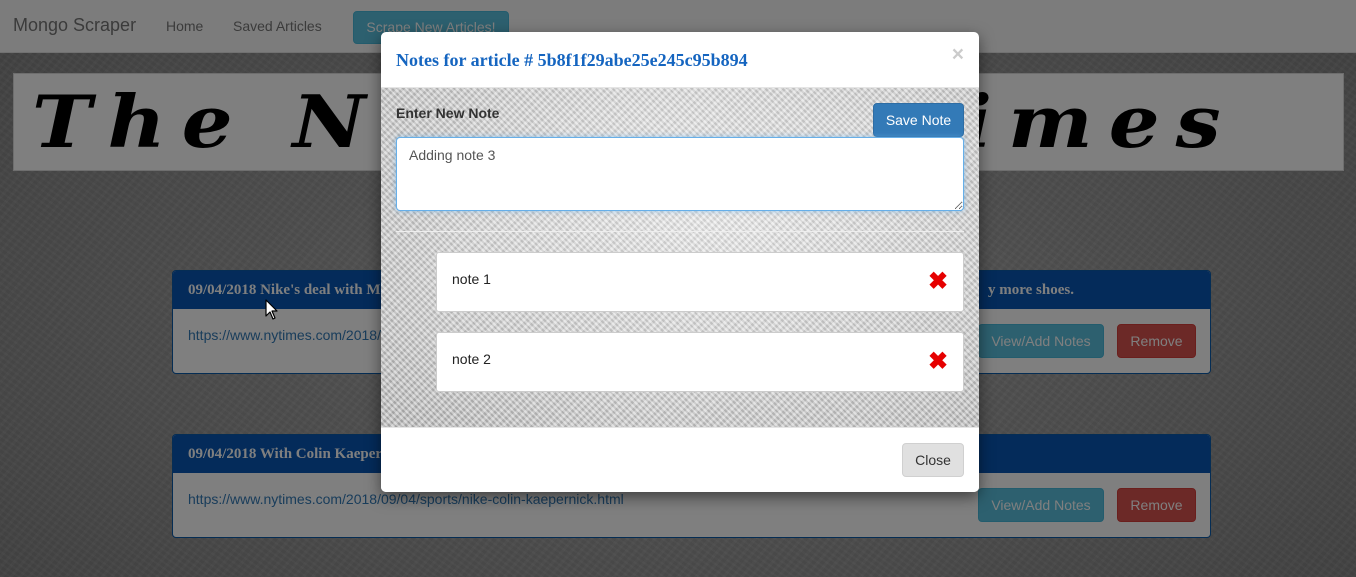 The height and width of the screenshot is (577, 1356). What do you see at coordinates (700, 282) in the screenshot?
I see `note-item: note 1 ✖` at bounding box center [700, 282].